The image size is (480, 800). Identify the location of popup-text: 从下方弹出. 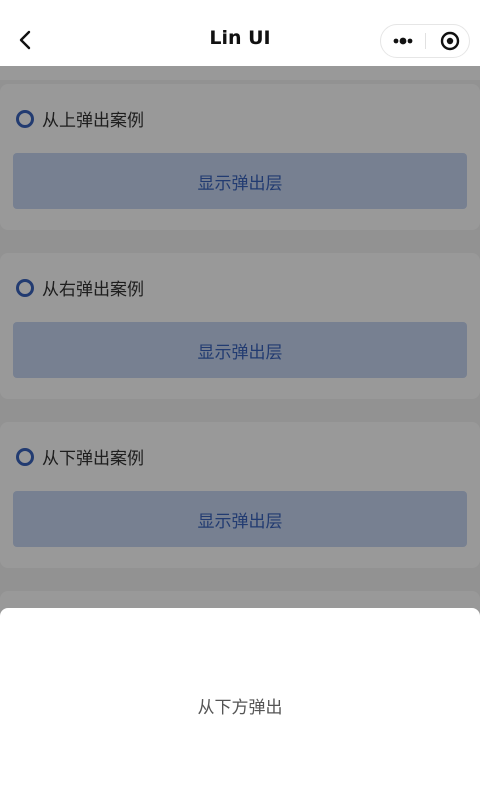
(240, 708).